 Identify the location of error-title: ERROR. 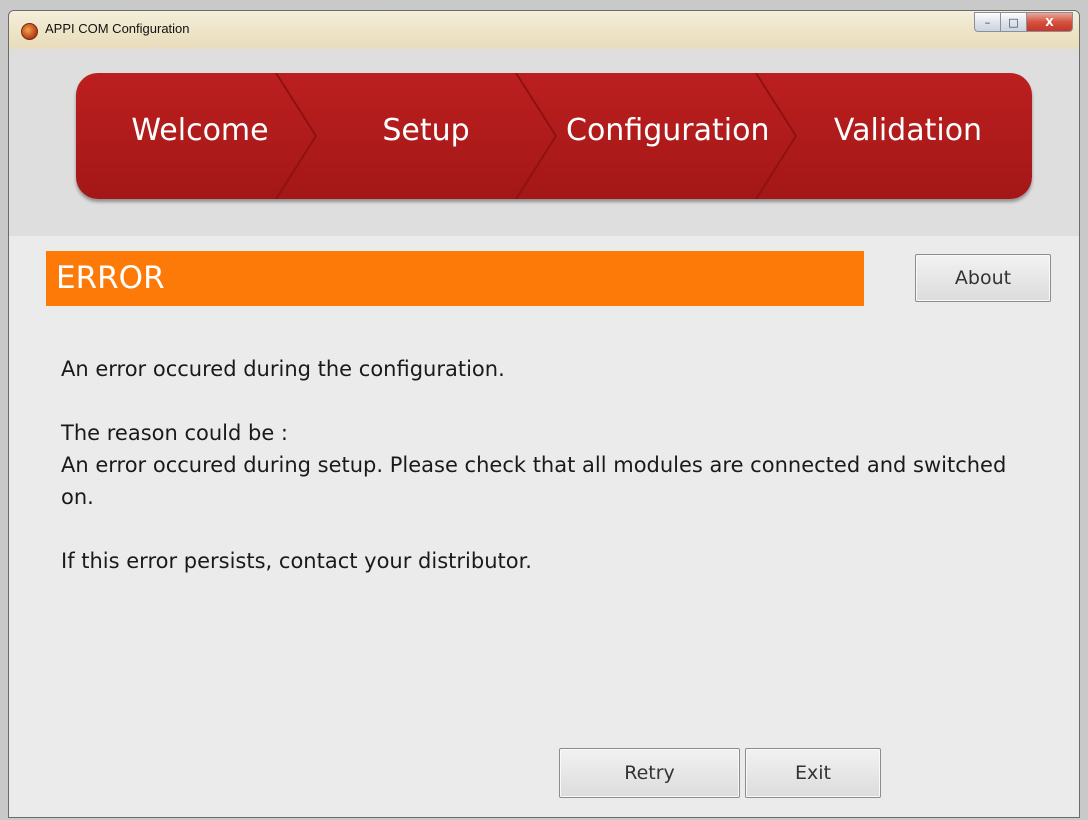
(110, 278).